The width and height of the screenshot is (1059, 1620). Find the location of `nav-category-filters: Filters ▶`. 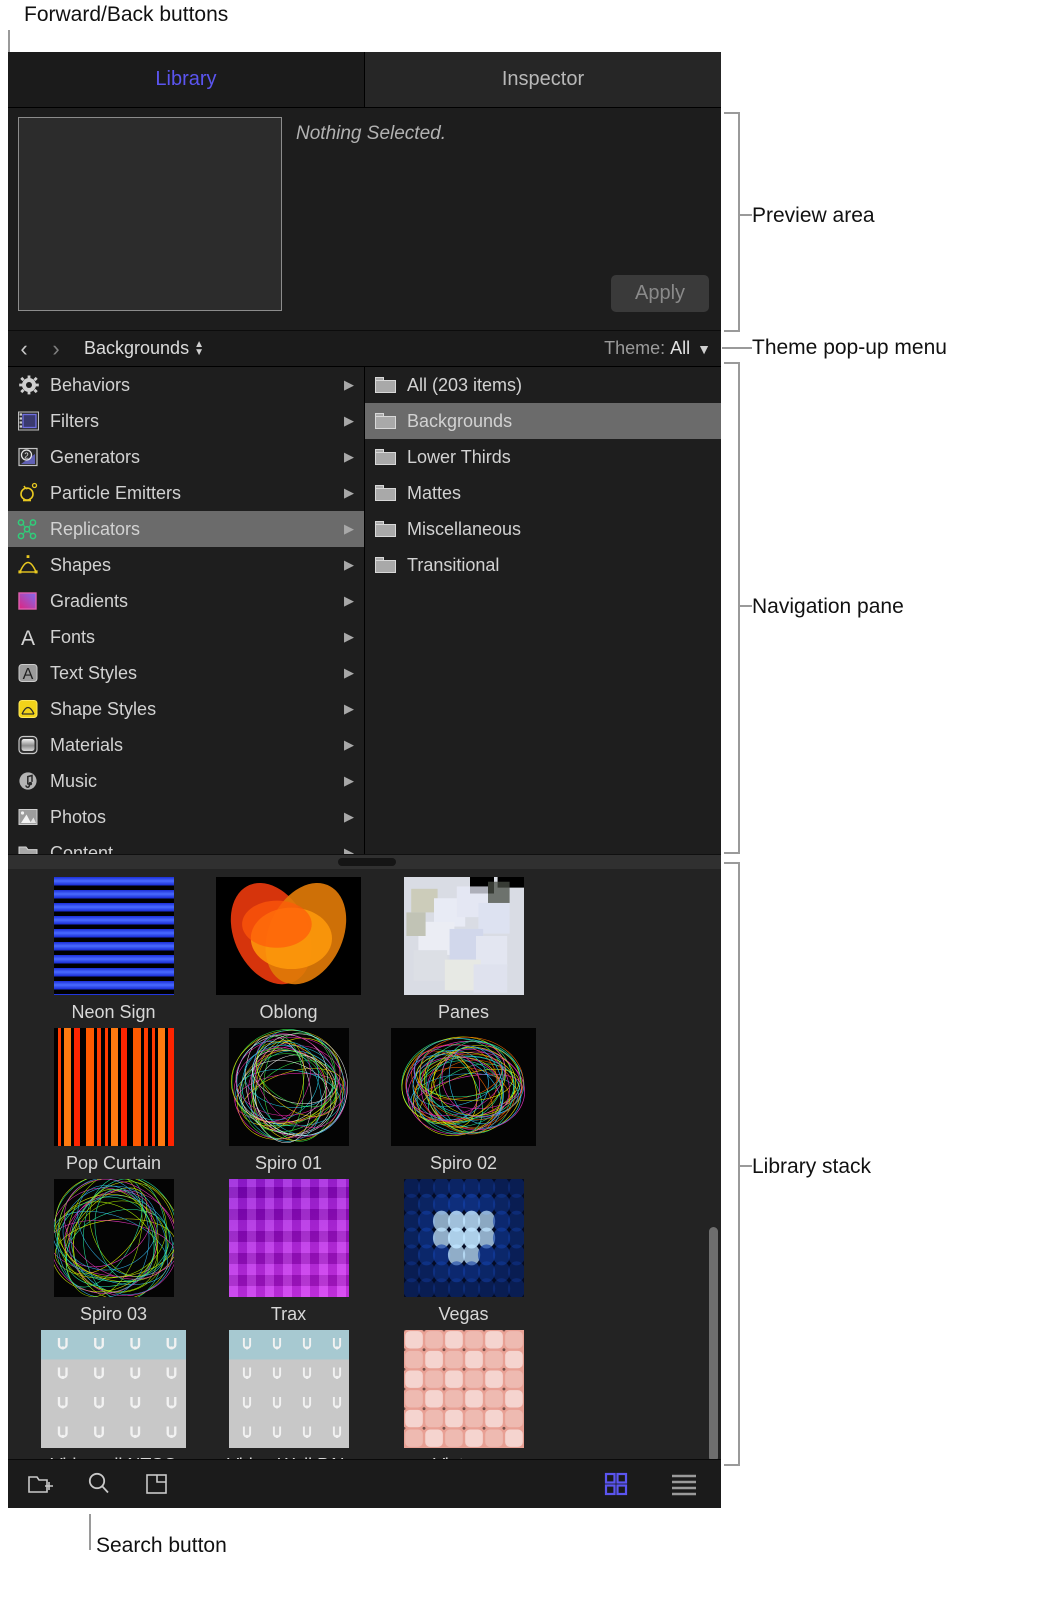

nav-category-filters: Filters ▶ is located at coordinates (186, 421).